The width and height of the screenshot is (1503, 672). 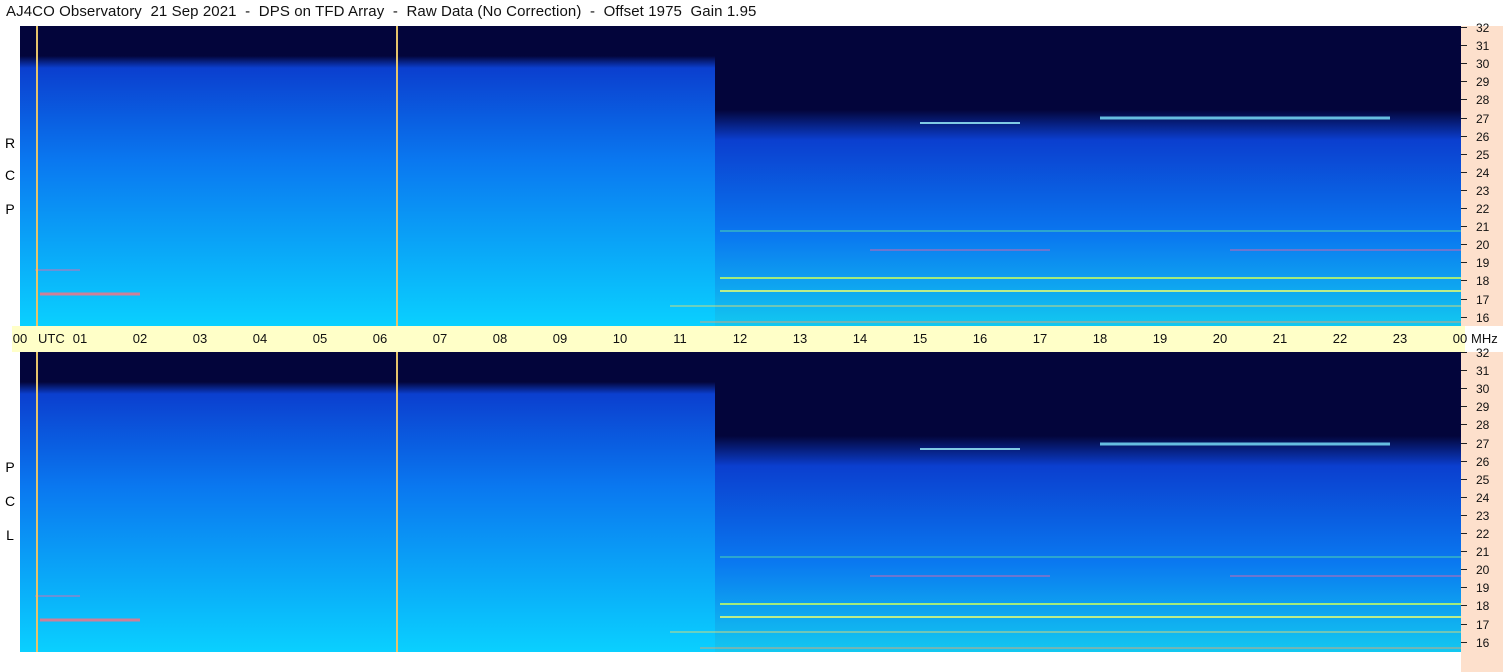 What do you see at coordinates (1482, 353) in the screenshot?
I see `frequency-tick: 32` at bounding box center [1482, 353].